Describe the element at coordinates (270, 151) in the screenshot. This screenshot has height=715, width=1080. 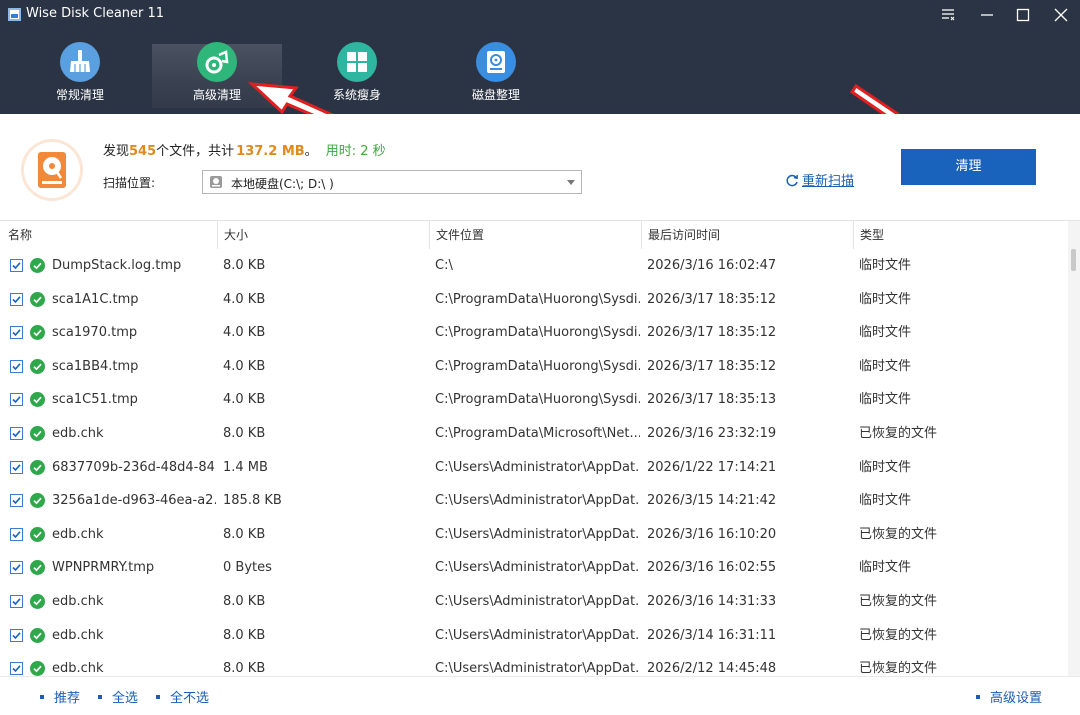
I see `total-size: 137.2 MB` at that location.